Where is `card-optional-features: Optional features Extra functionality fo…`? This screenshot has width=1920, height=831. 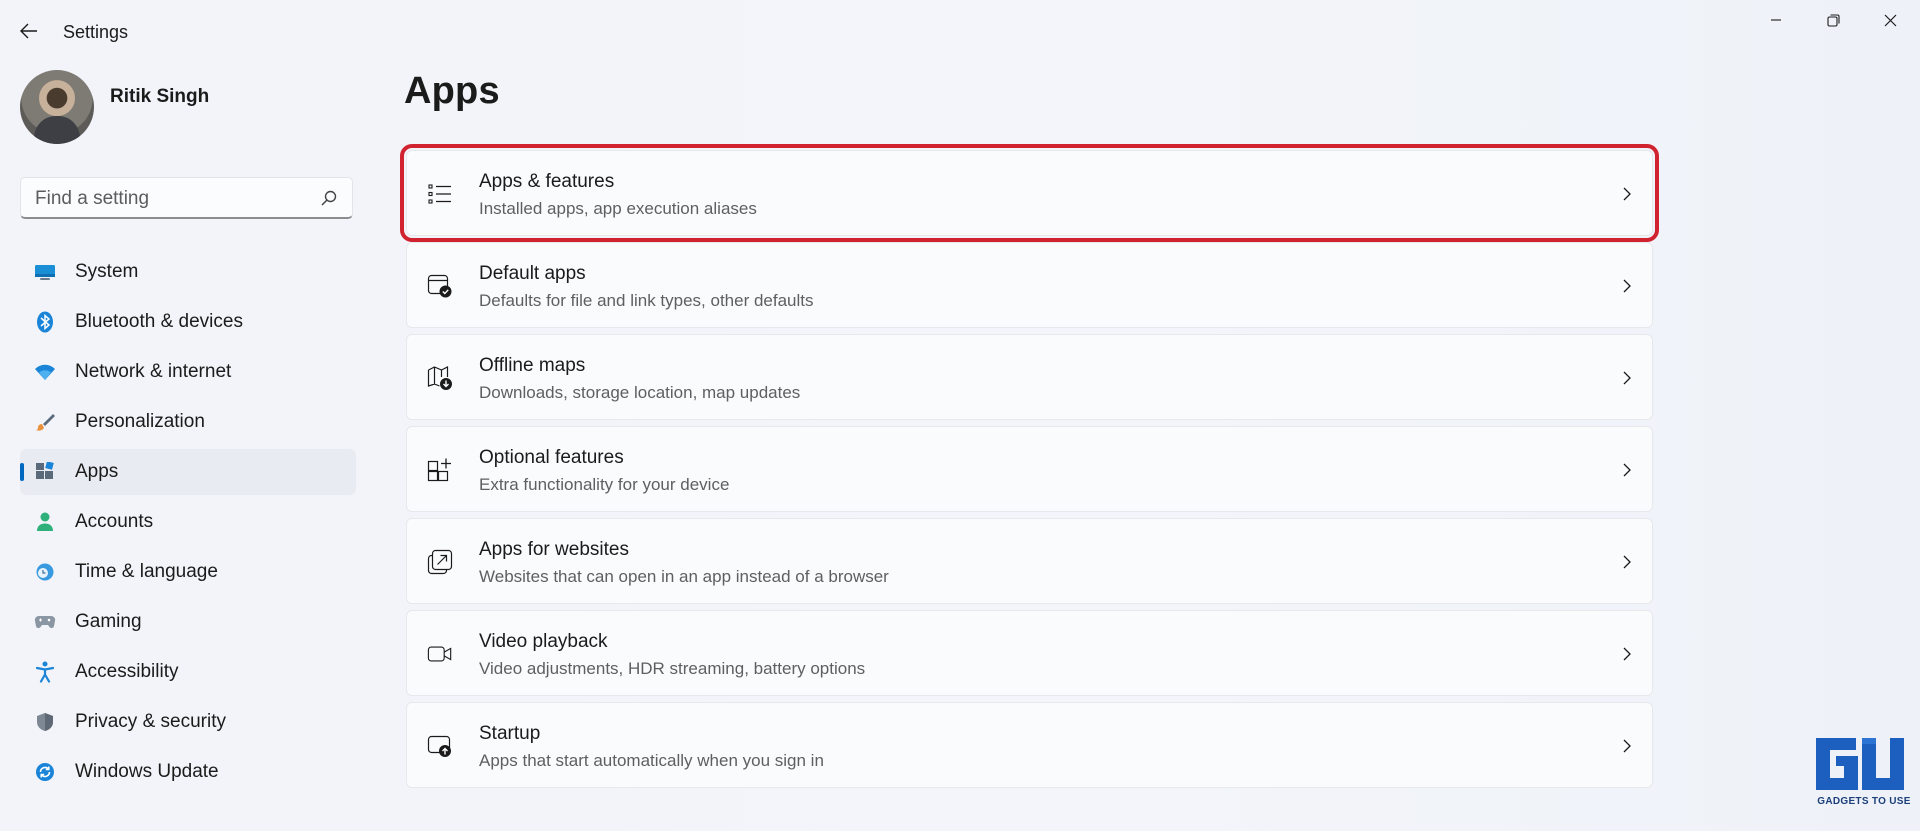
card-optional-features: Optional features Extra functionality fo… is located at coordinates (1029, 469).